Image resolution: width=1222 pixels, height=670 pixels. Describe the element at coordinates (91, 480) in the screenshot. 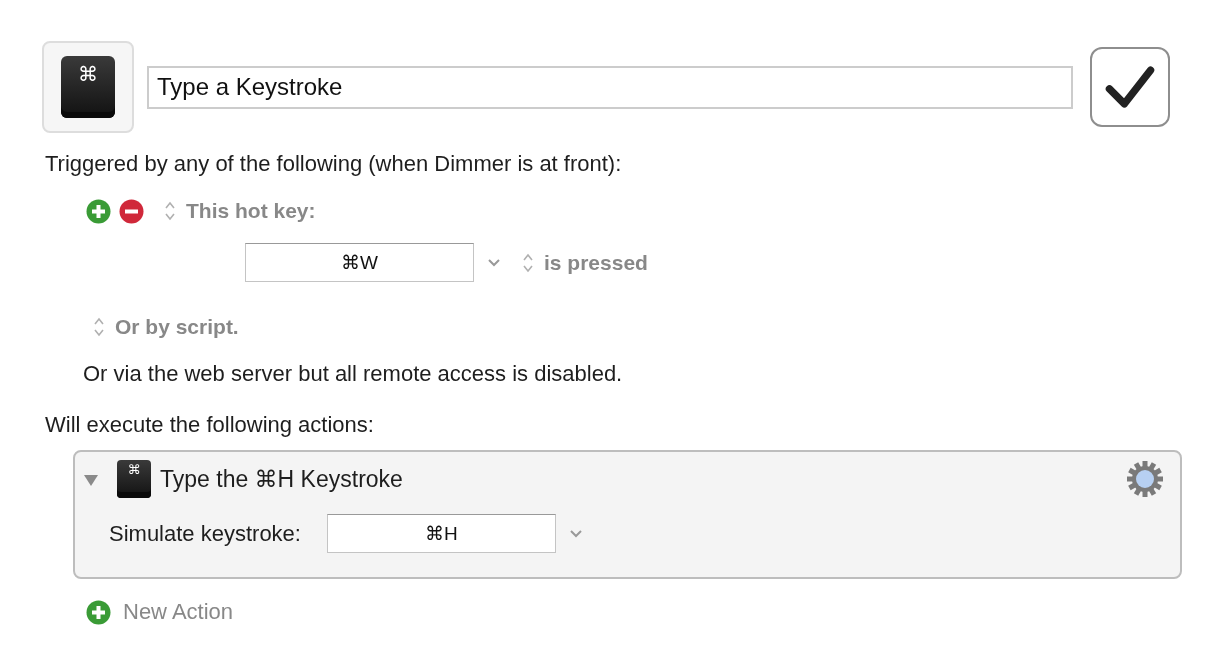

I see `disclosure-triangle-icon` at that location.